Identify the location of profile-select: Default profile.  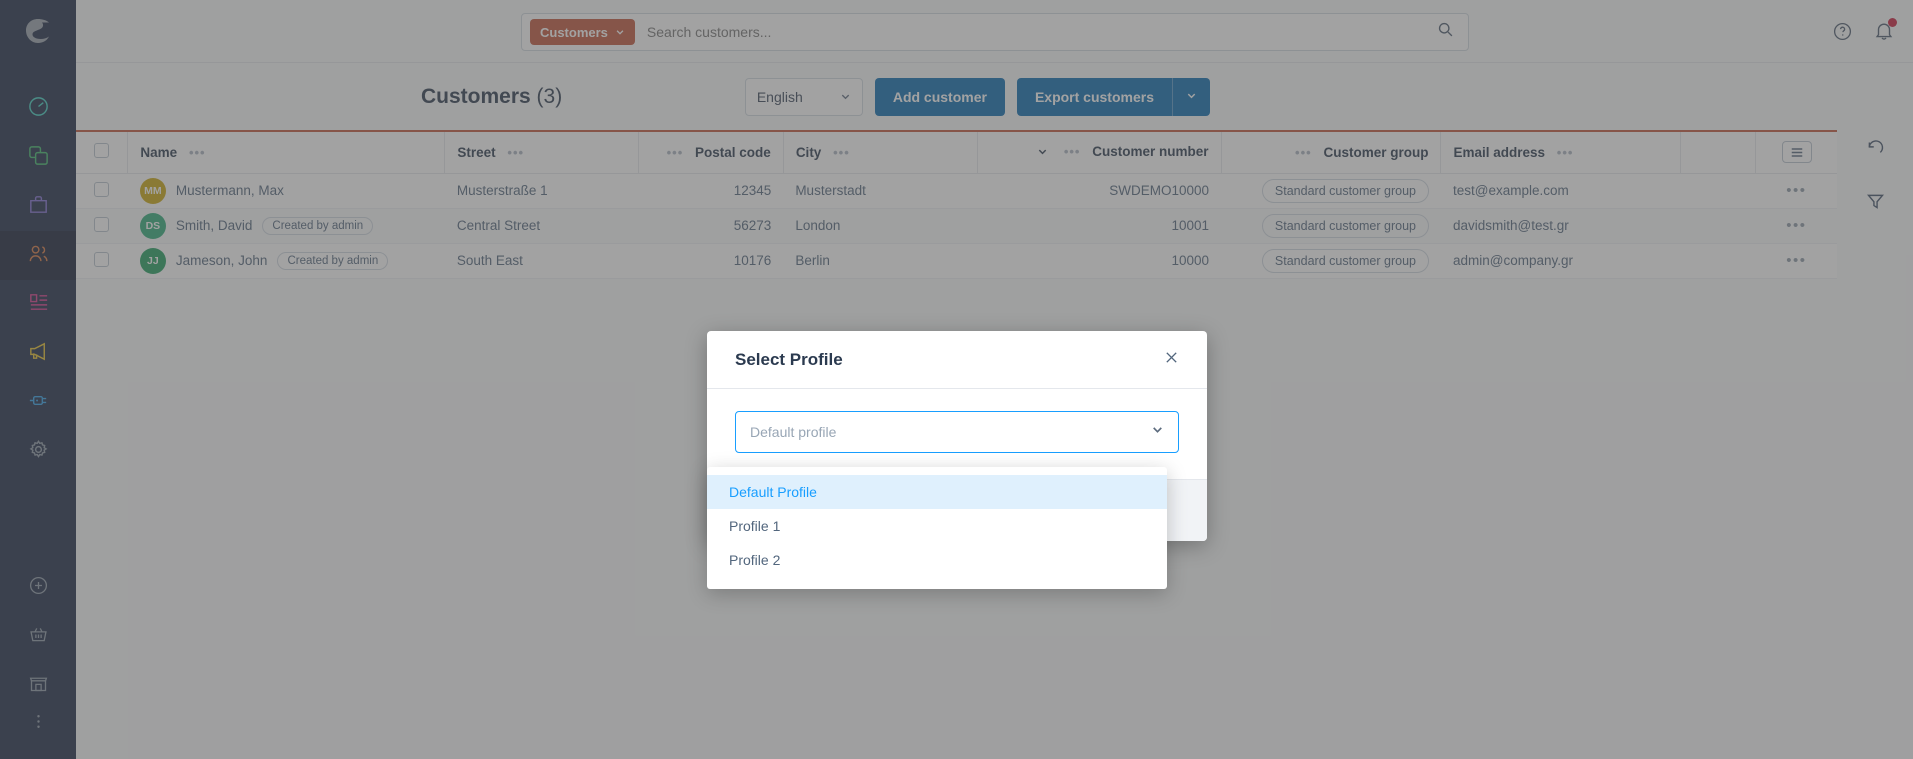
(957, 432).